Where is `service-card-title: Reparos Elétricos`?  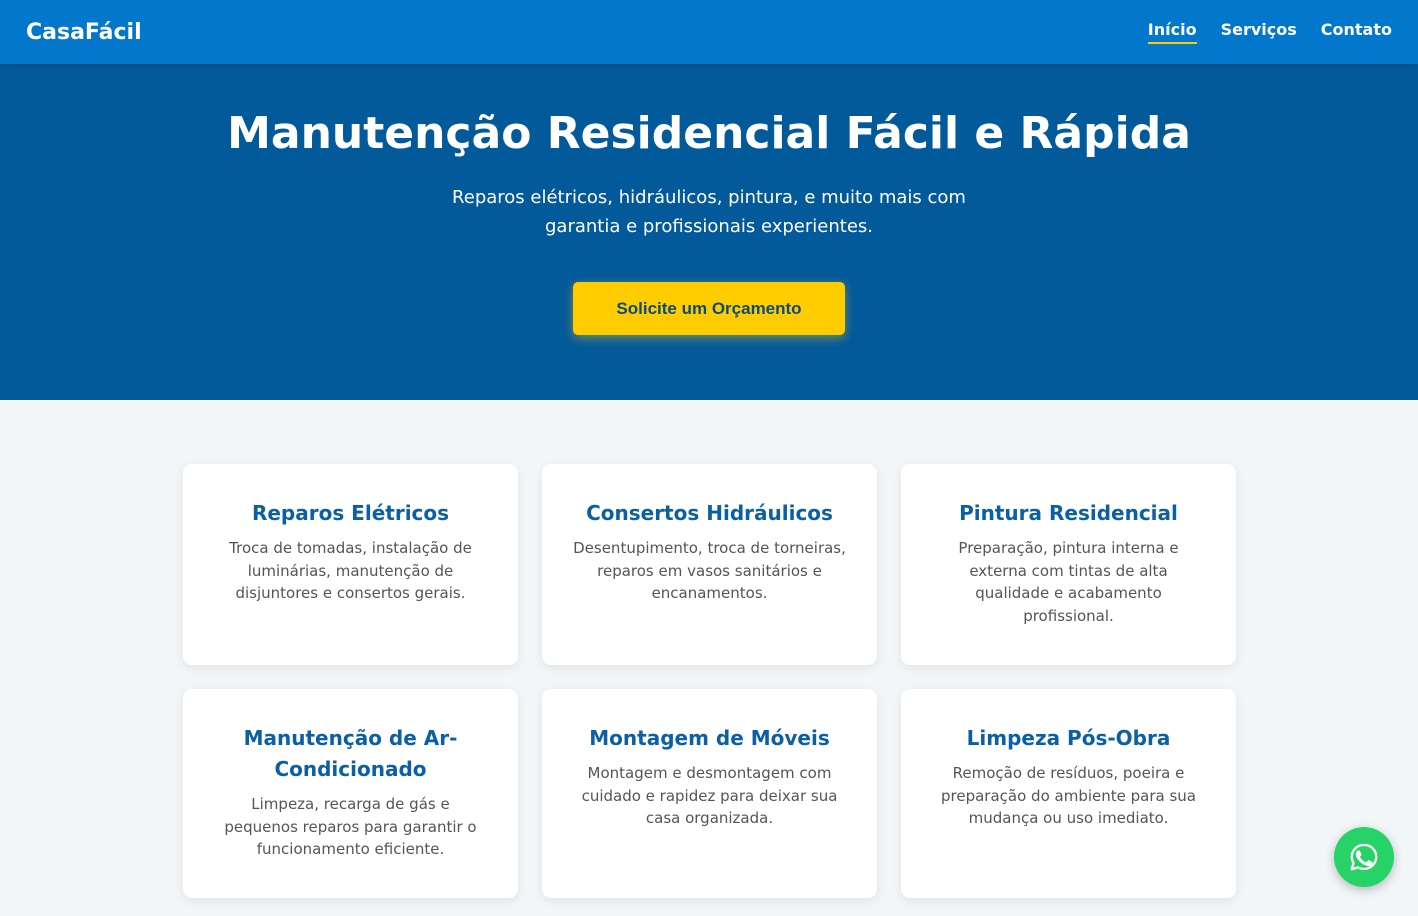
service-card-title: Reparos Elétricos is located at coordinates (350, 513).